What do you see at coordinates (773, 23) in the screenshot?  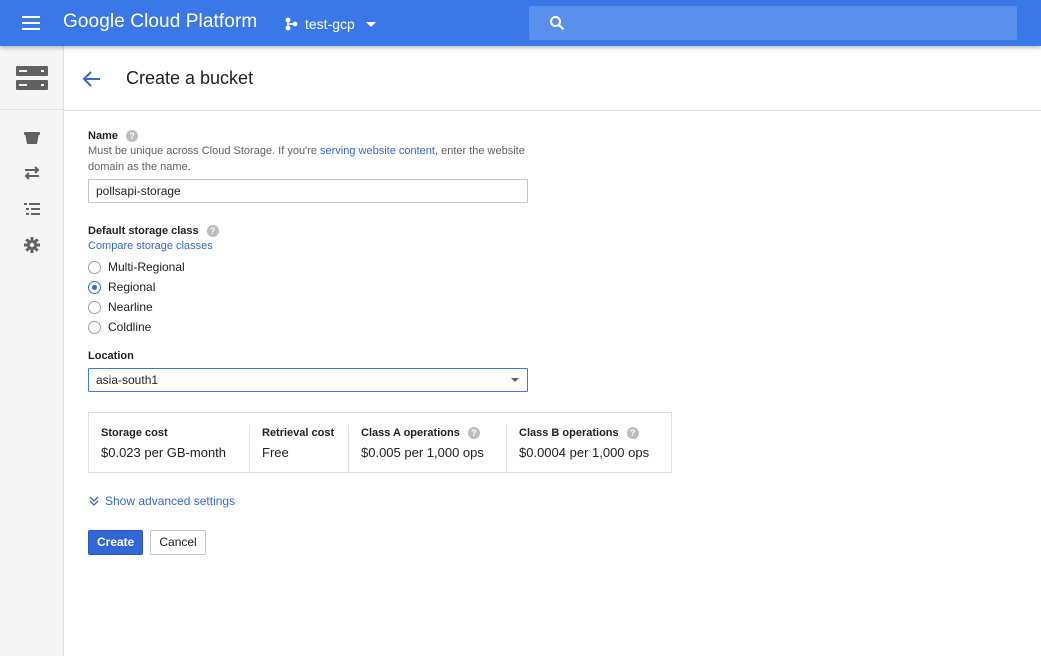 I see `search-input` at bounding box center [773, 23].